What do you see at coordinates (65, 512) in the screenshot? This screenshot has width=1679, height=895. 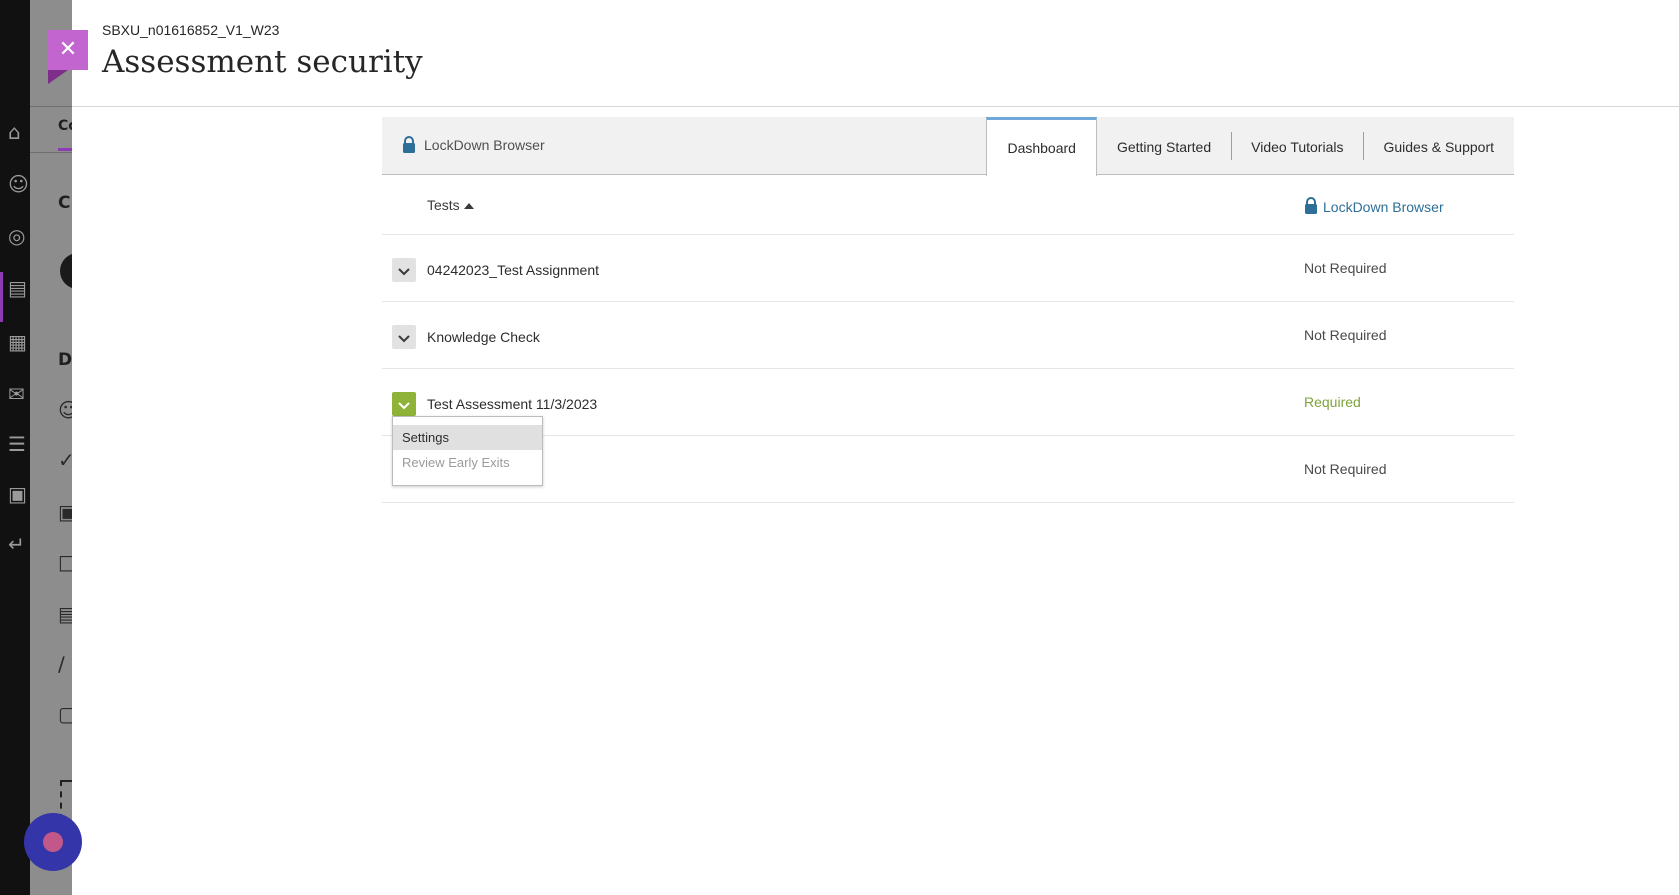 I see `bg-image-icon: ▣` at bounding box center [65, 512].